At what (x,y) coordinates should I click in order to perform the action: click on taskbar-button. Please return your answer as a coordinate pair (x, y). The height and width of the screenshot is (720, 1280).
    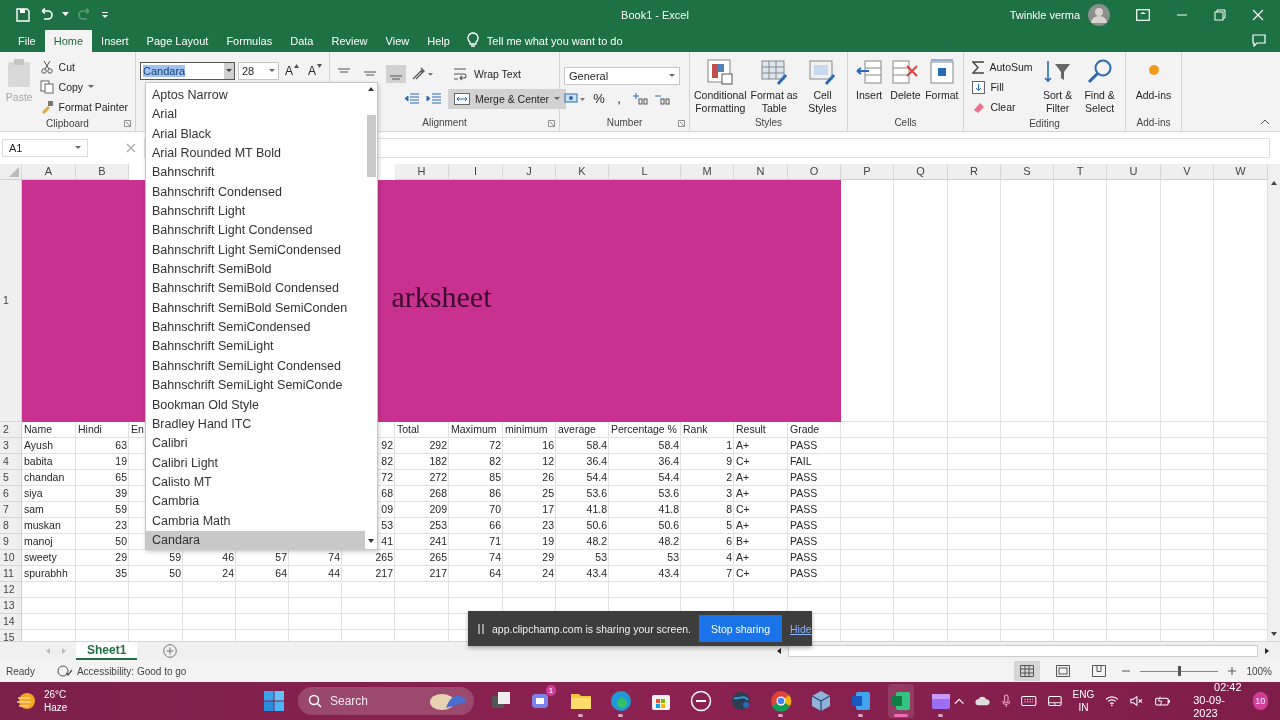
    Looking at the image, I should click on (900, 701).